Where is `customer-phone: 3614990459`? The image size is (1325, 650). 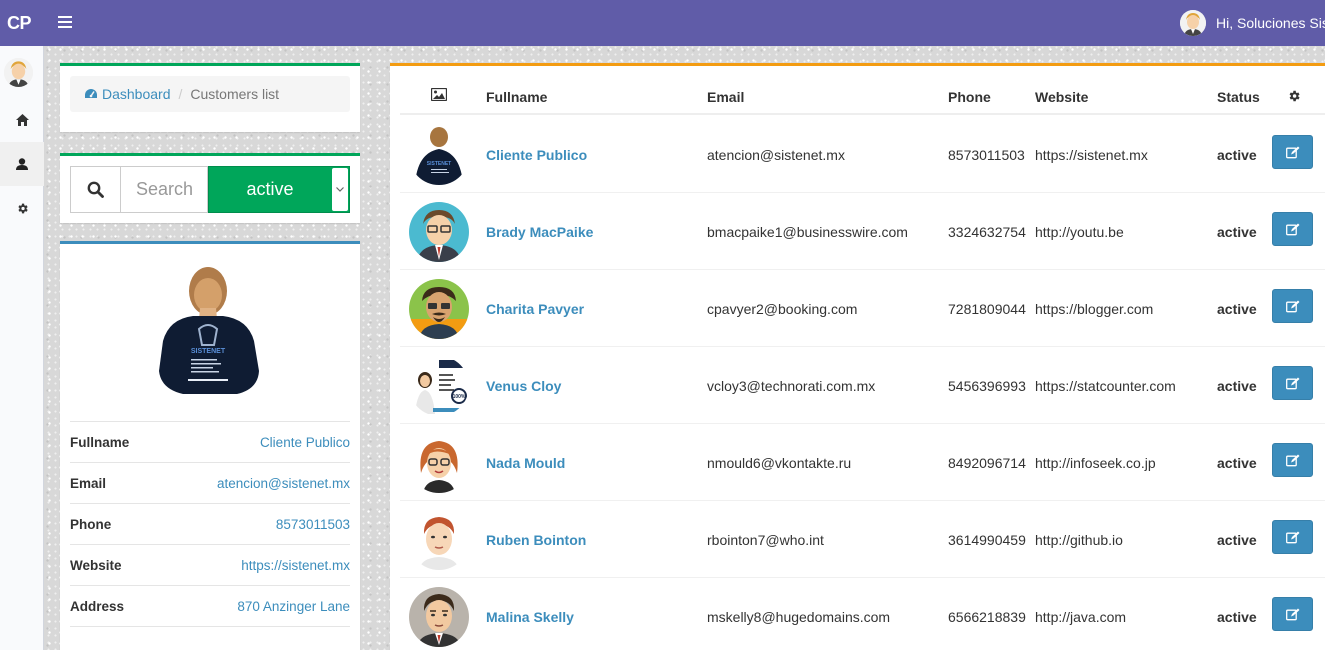 customer-phone: 3614990459 is located at coordinates (987, 539).